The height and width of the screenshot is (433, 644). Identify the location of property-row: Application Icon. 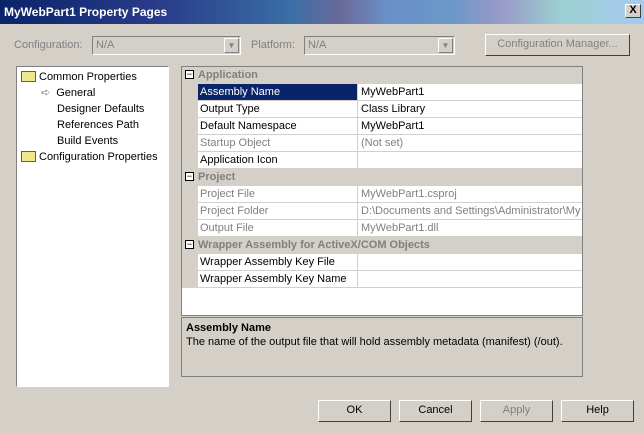
(382, 160).